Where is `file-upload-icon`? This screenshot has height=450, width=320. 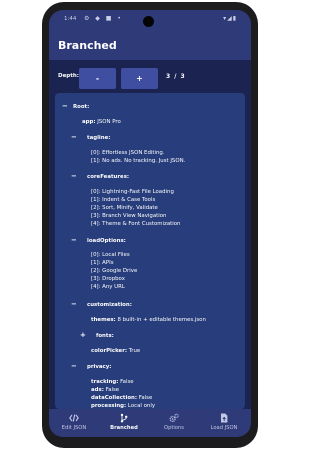 file-upload-icon is located at coordinates (224, 418).